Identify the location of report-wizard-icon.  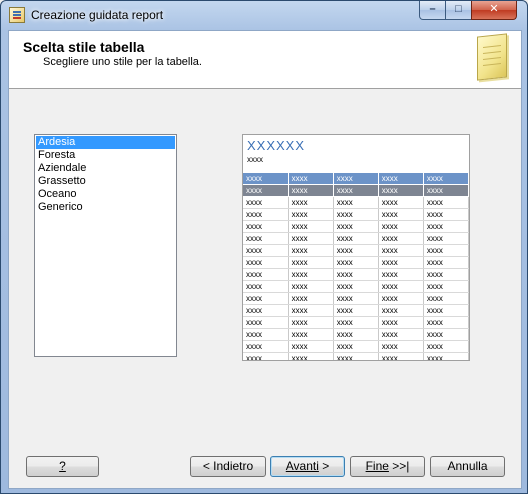
(17, 15).